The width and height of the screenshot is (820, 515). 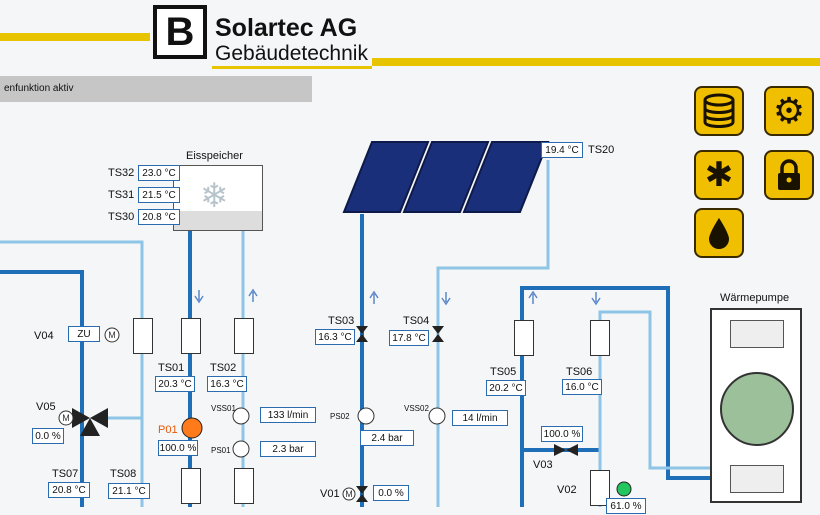 What do you see at coordinates (244, 336) in the screenshot?
I see `valve-ts02-block` at bounding box center [244, 336].